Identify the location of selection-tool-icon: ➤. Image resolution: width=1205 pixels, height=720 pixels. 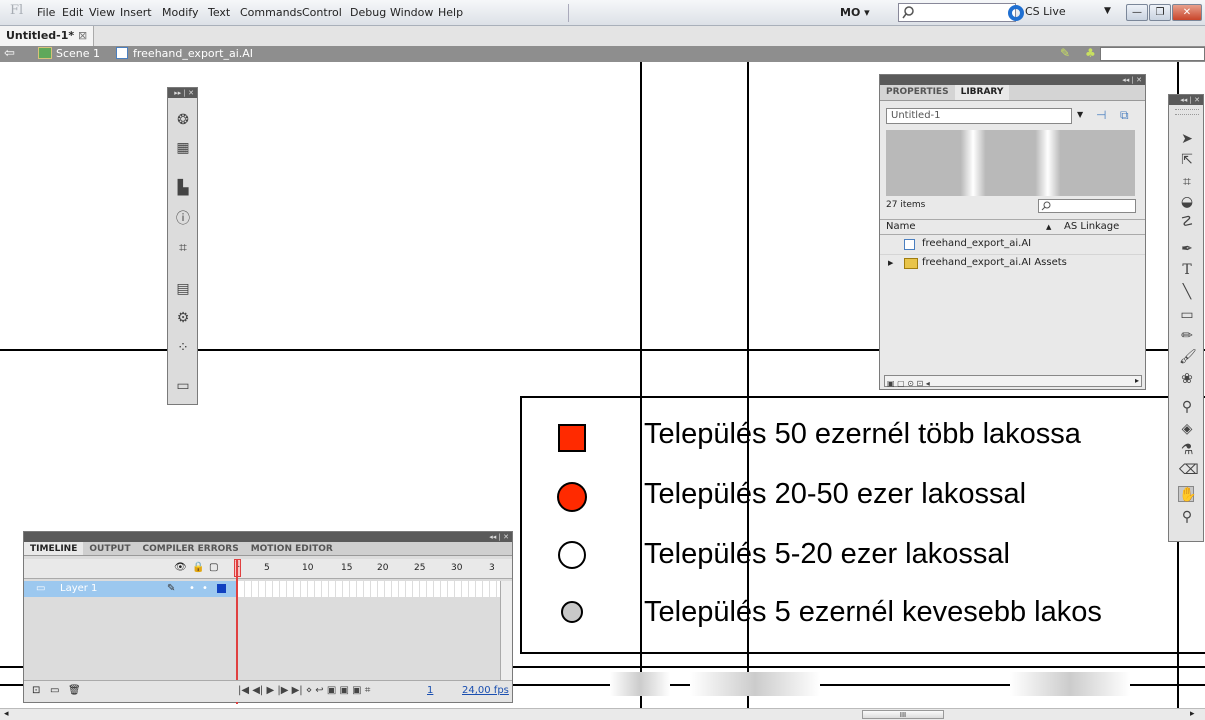
(1187, 139).